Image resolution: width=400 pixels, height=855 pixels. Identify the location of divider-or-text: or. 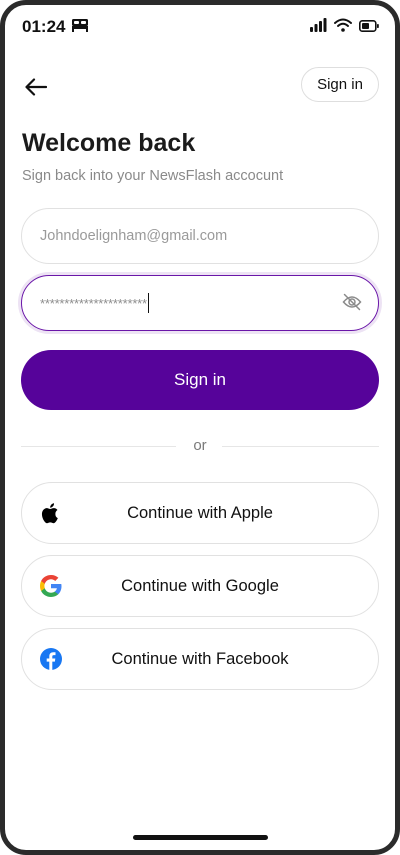
(200, 445).